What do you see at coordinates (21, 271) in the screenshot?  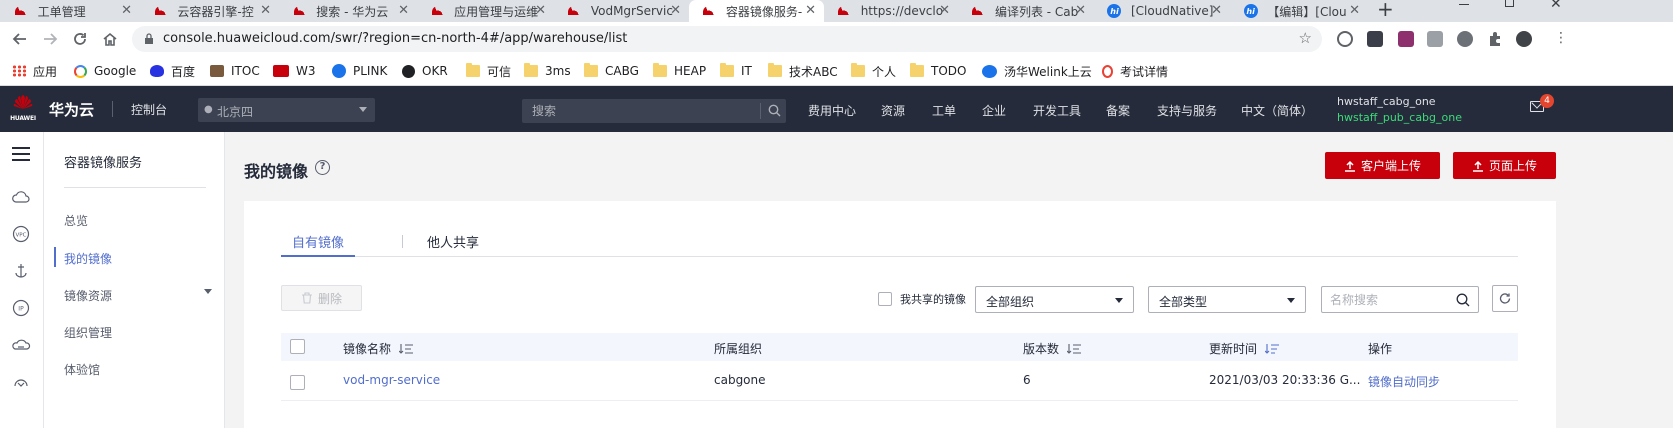 I see `anchor-icon` at bounding box center [21, 271].